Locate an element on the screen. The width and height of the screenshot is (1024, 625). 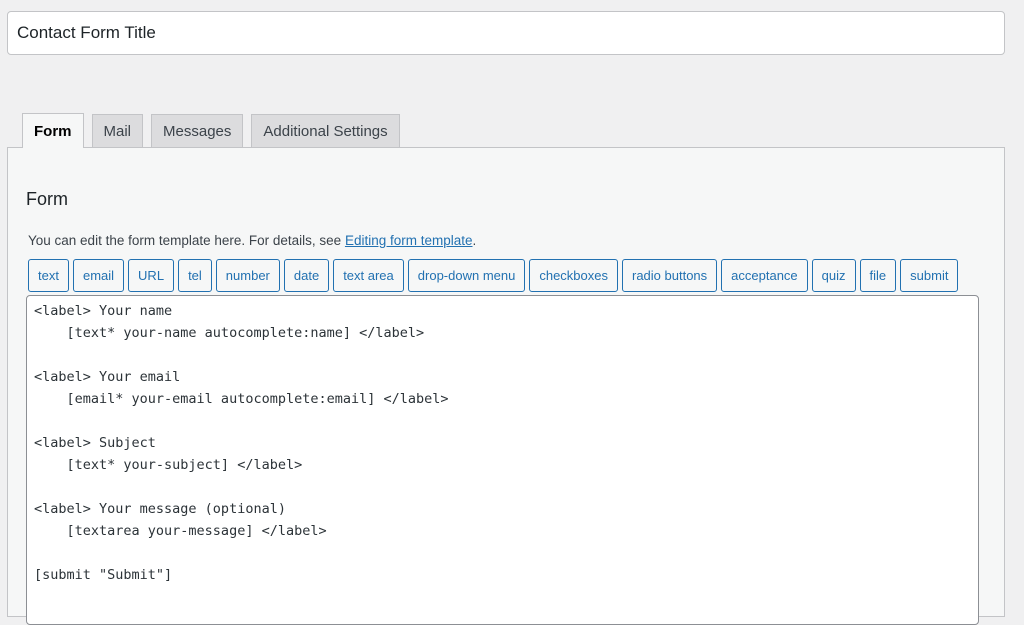
editing-form-template-link: Editing form template is located at coordinates (409, 240).